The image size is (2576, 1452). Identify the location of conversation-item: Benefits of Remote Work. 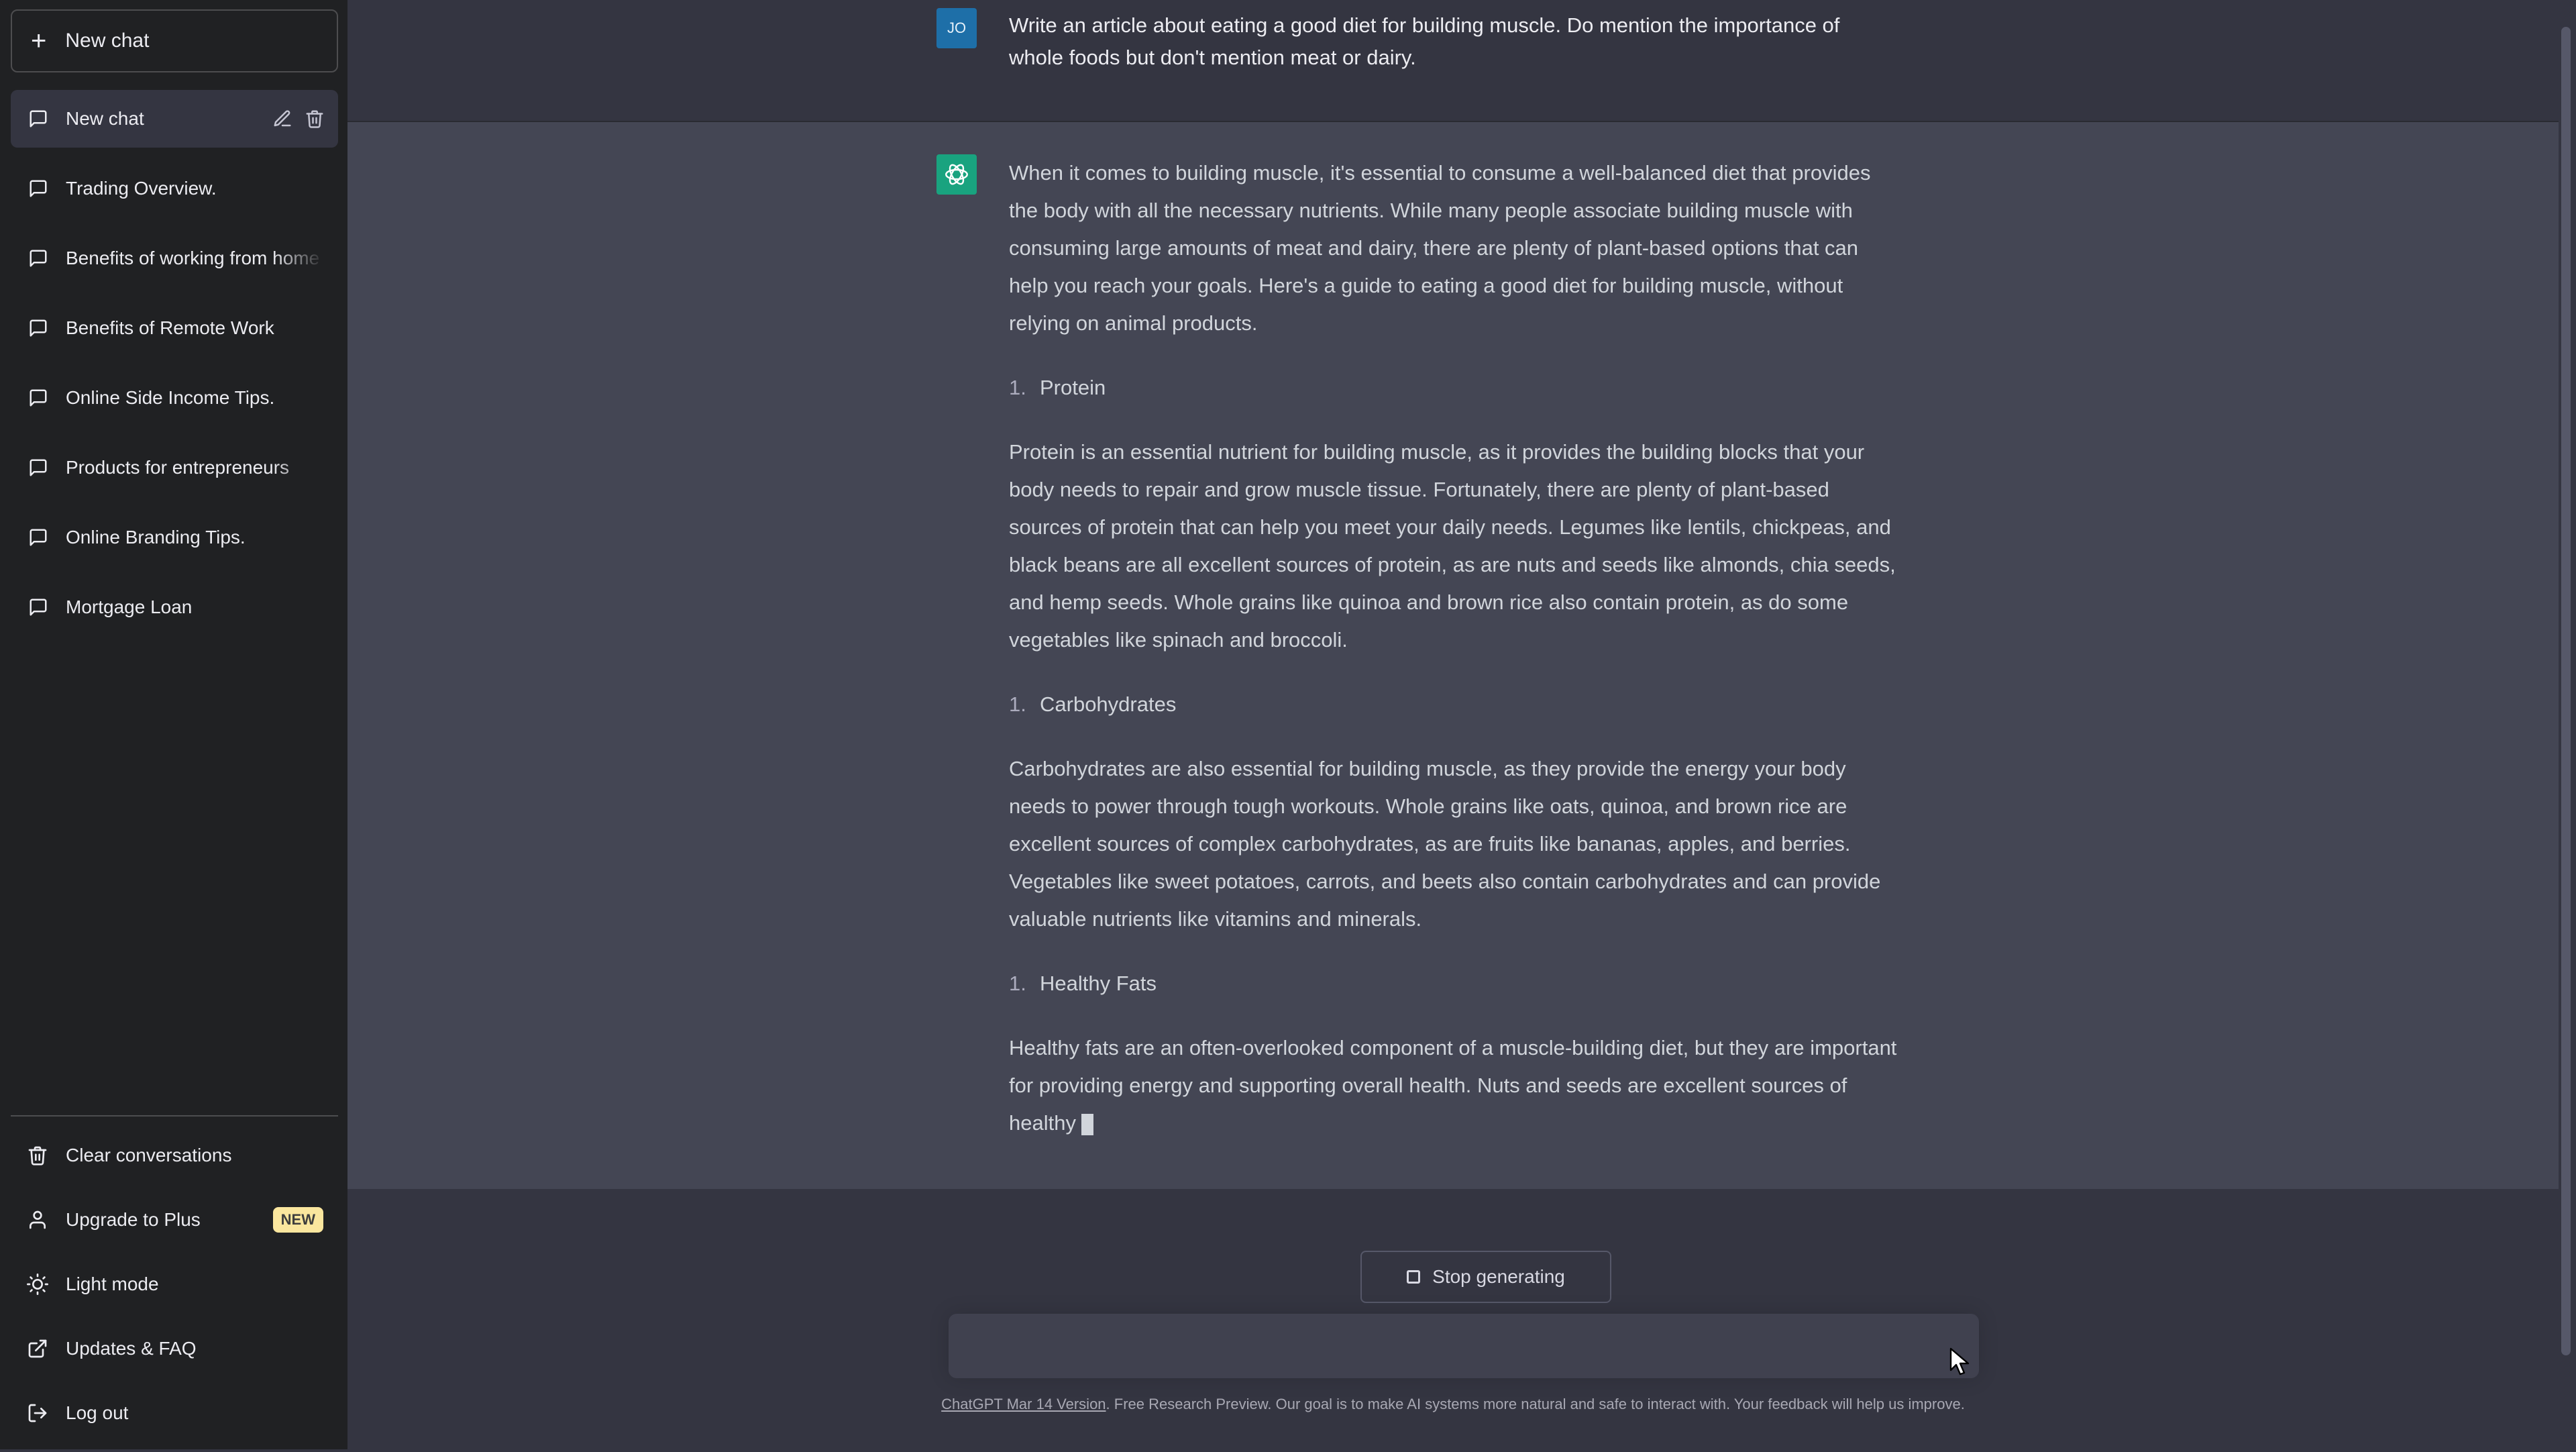
(174, 328).